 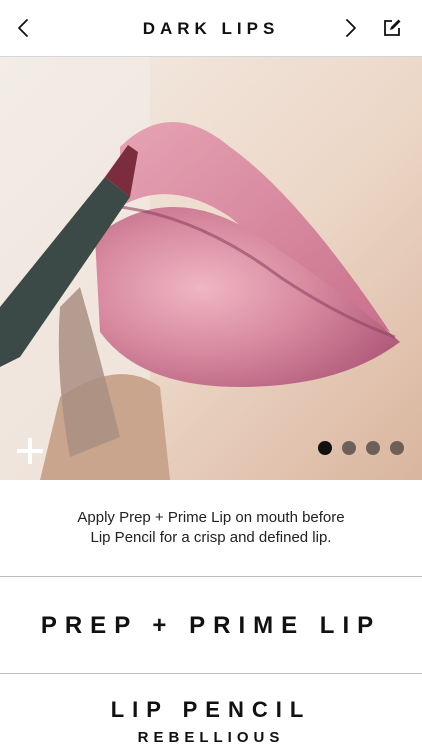 I want to click on next-button, so click(x=350, y=28).